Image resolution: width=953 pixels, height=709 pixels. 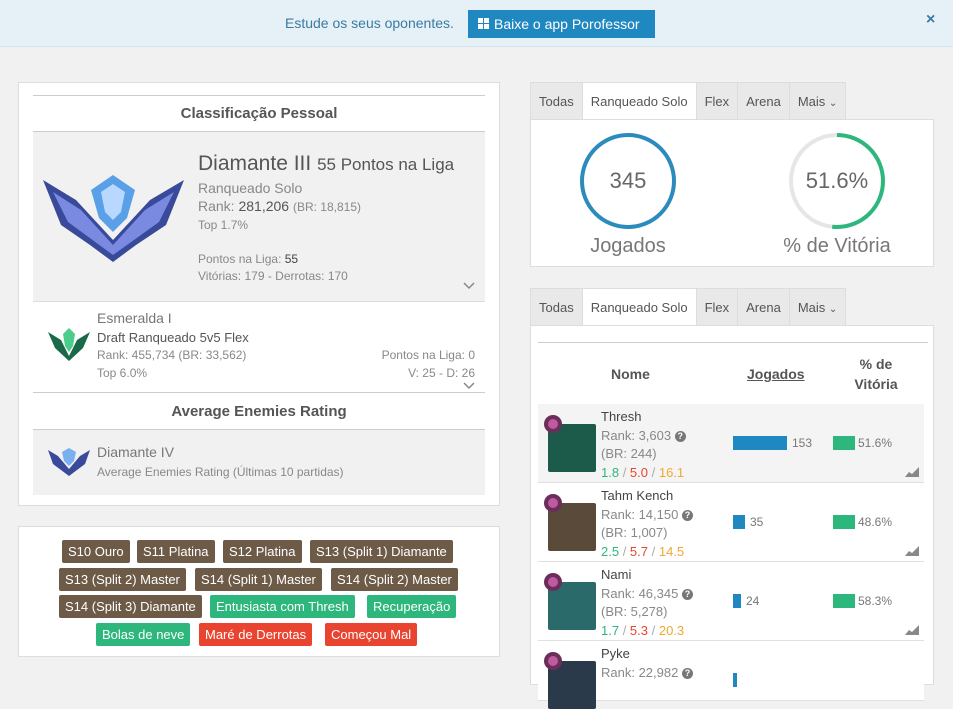 What do you see at coordinates (262, 551) in the screenshot?
I see `tag: S12 Platina` at bounding box center [262, 551].